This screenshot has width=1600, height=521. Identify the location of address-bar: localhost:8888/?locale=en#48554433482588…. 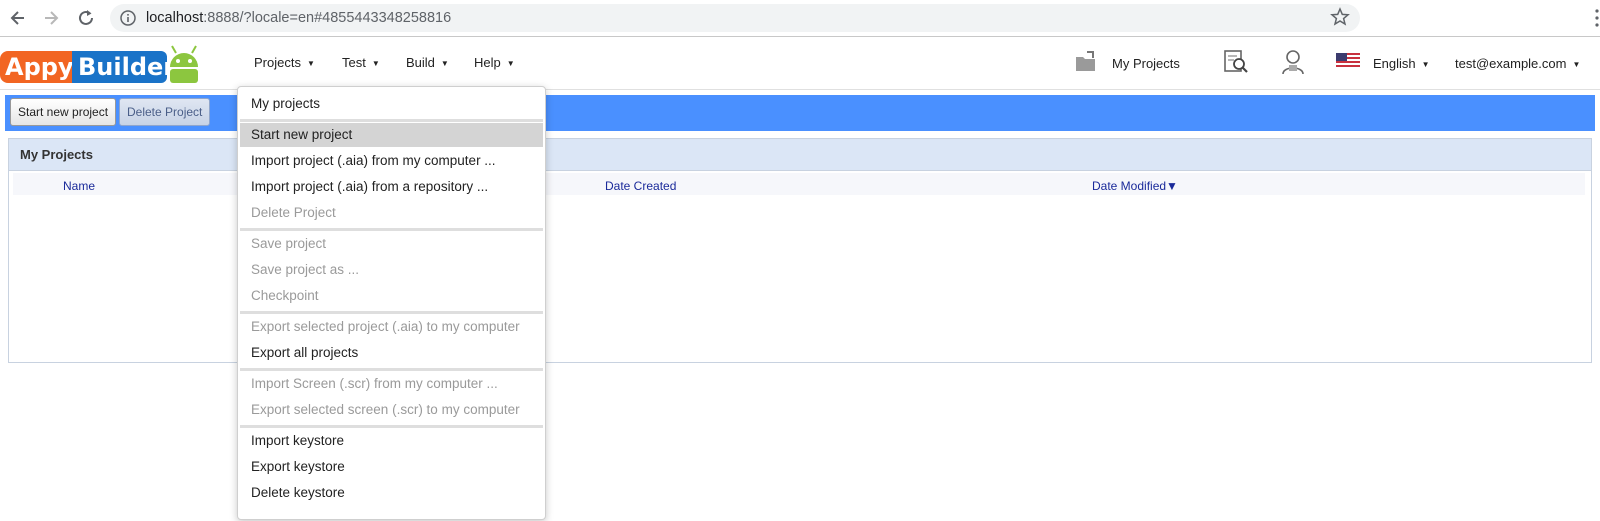
(735, 18).